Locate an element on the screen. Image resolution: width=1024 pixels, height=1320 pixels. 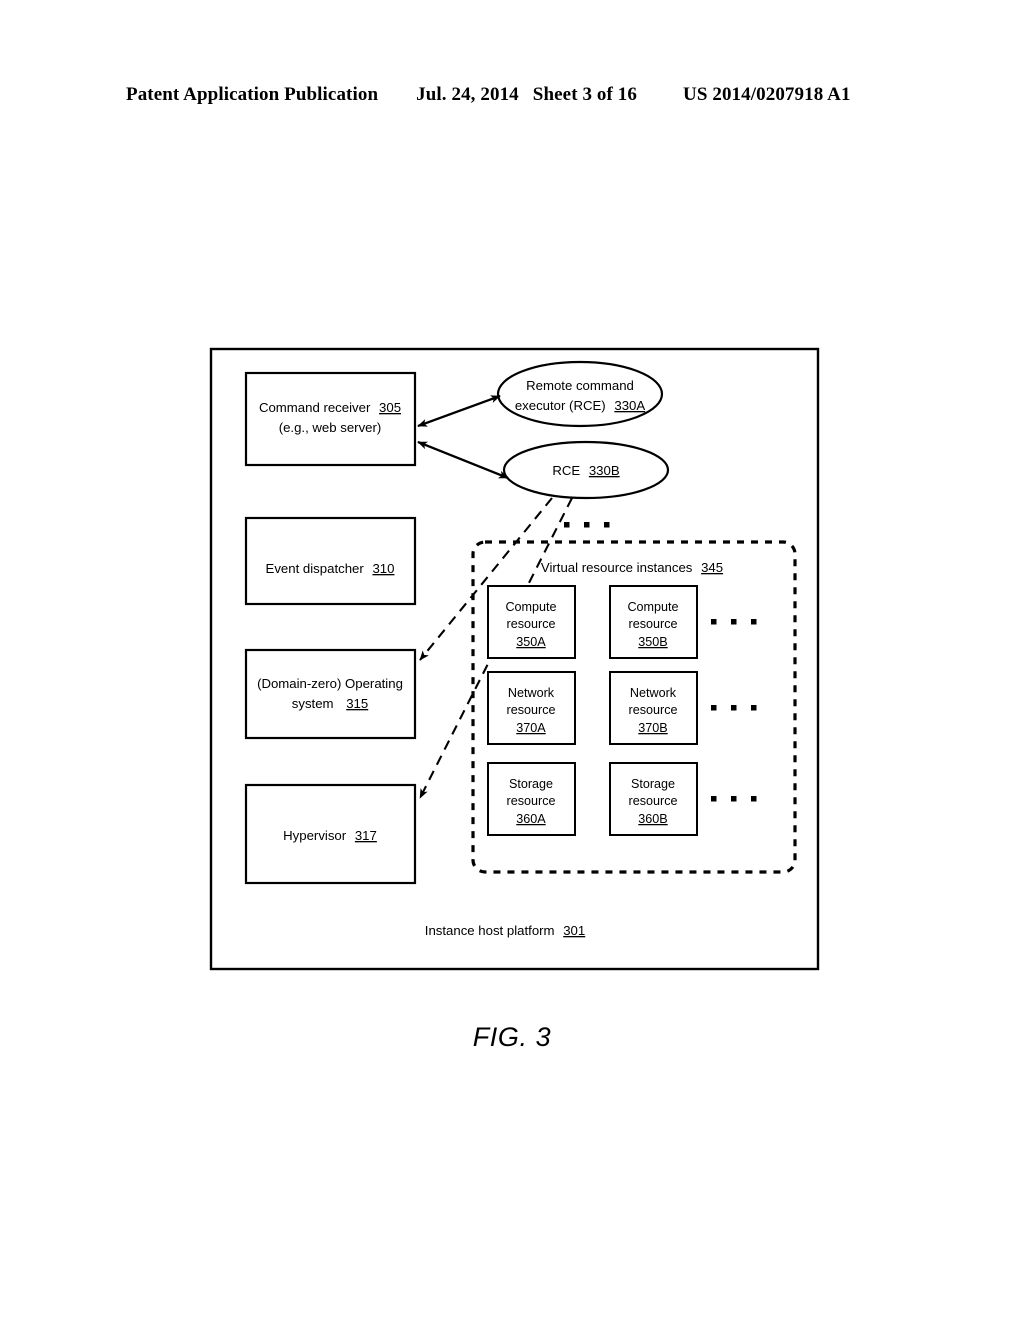
header-sheet-number: Sheet 3 of 16 is located at coordinates (585, 94).